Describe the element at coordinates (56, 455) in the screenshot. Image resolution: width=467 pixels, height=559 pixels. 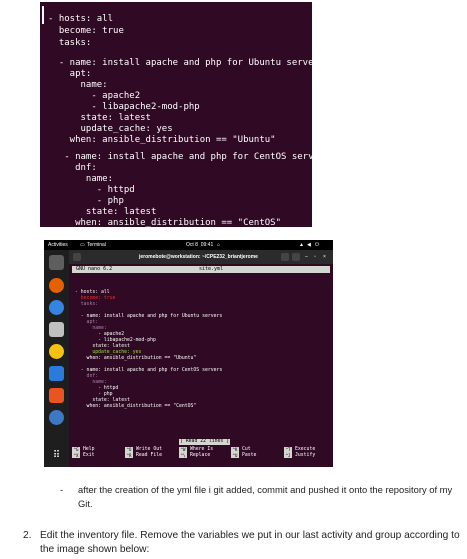
I see `show-apps-icon: ⠿` at that location.